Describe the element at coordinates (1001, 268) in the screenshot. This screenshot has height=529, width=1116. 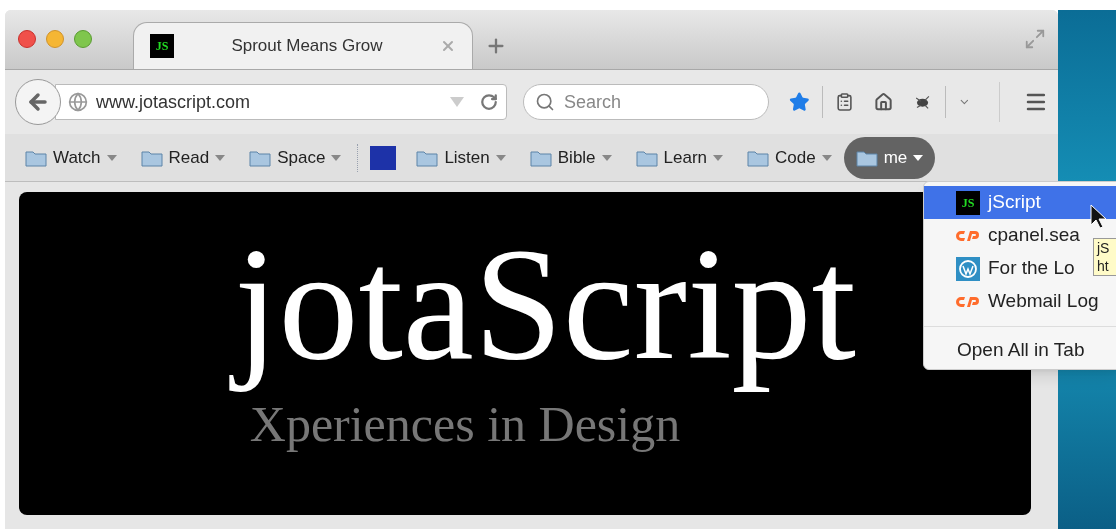
I see `menu-item: For the Lo` at that location.